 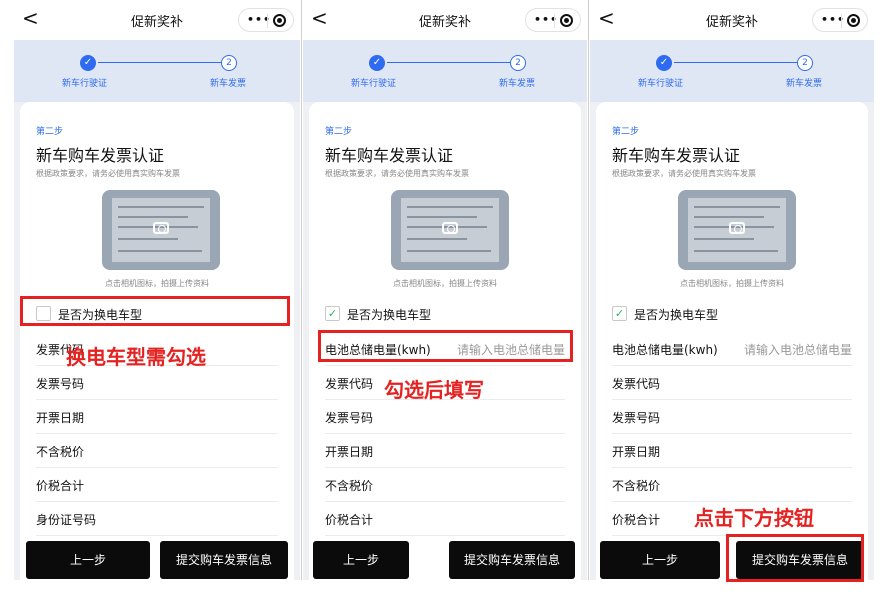 What do you see at coordinates (732, 349) in the screenshot?
I see `battery-capacity-field: 电池总储电量(kwh) 请输入电池总储电量` at bounding box center [732, 349].